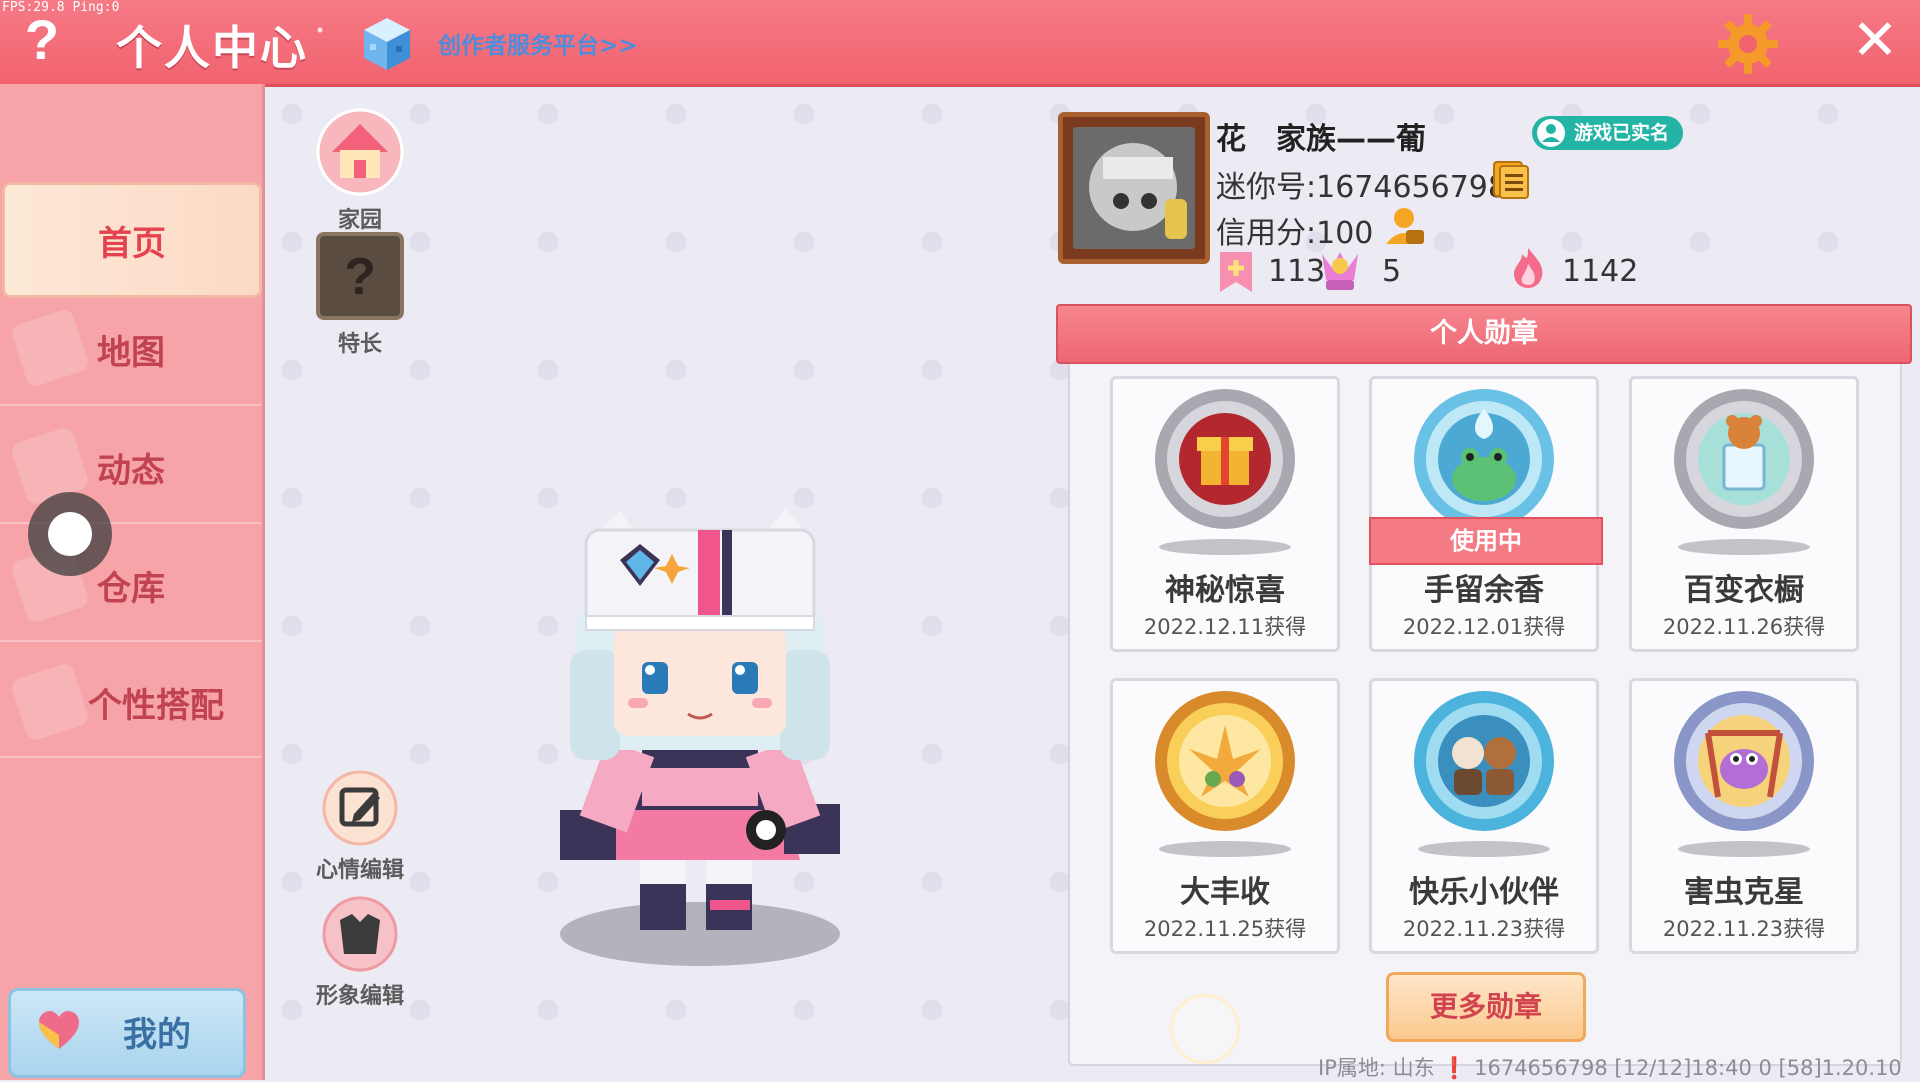 The image size is (1920, 1082). Describe the element at coordinates (1361, 187) in the screenshot. I see `mini-id: 迷你号:1674656798` at that location.